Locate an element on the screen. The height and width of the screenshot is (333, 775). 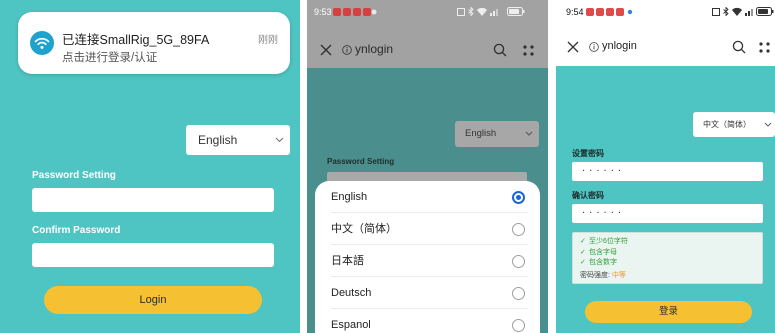
language-options-sheet: English 中文（简体） 日本語 Deutsch Espanol is located at coordinates (427, 257).